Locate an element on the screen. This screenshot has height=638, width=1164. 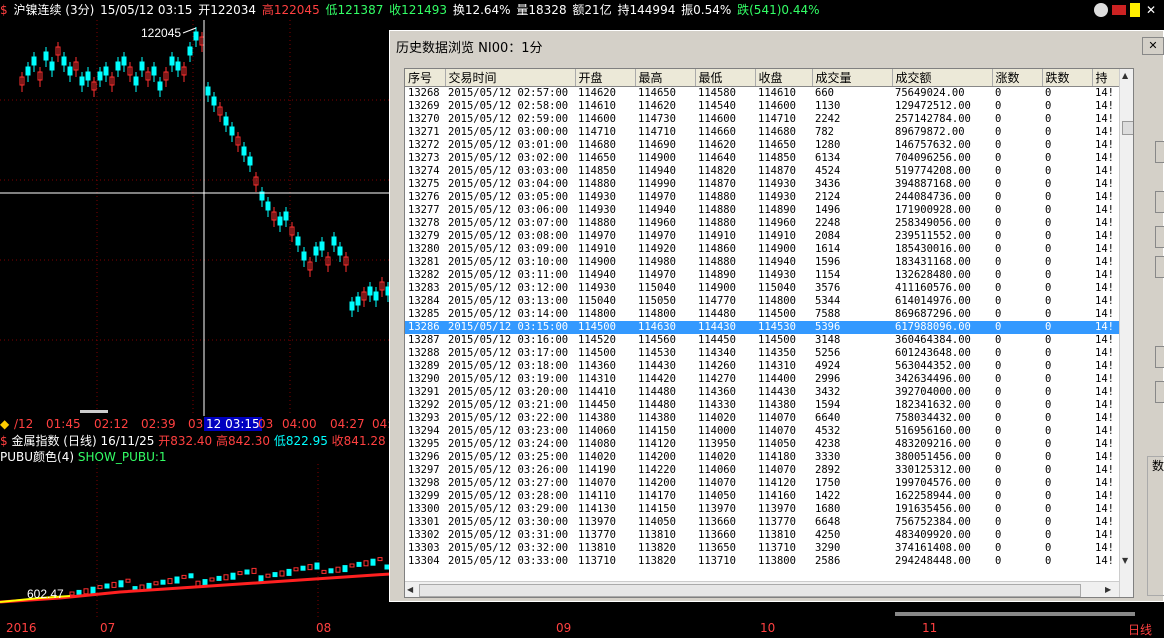
column-header: 收盘 is located at coordinates (784, 78).